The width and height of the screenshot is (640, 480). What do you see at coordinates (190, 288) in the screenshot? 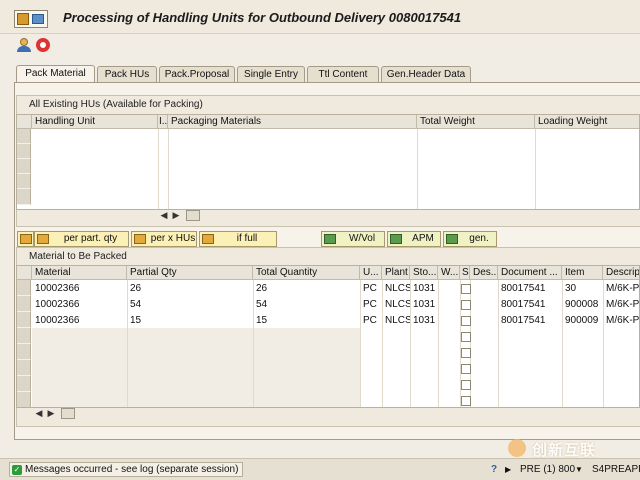
I see `cell-partial-qty: 26` at bounding box center [190, 288].